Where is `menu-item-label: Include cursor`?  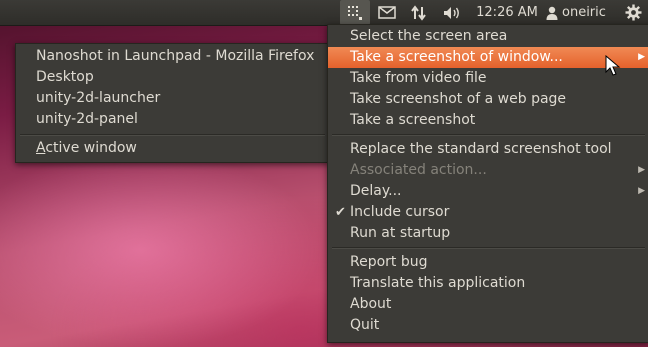
menu-item-label: Include cursor is located at coordinates (400, 212).